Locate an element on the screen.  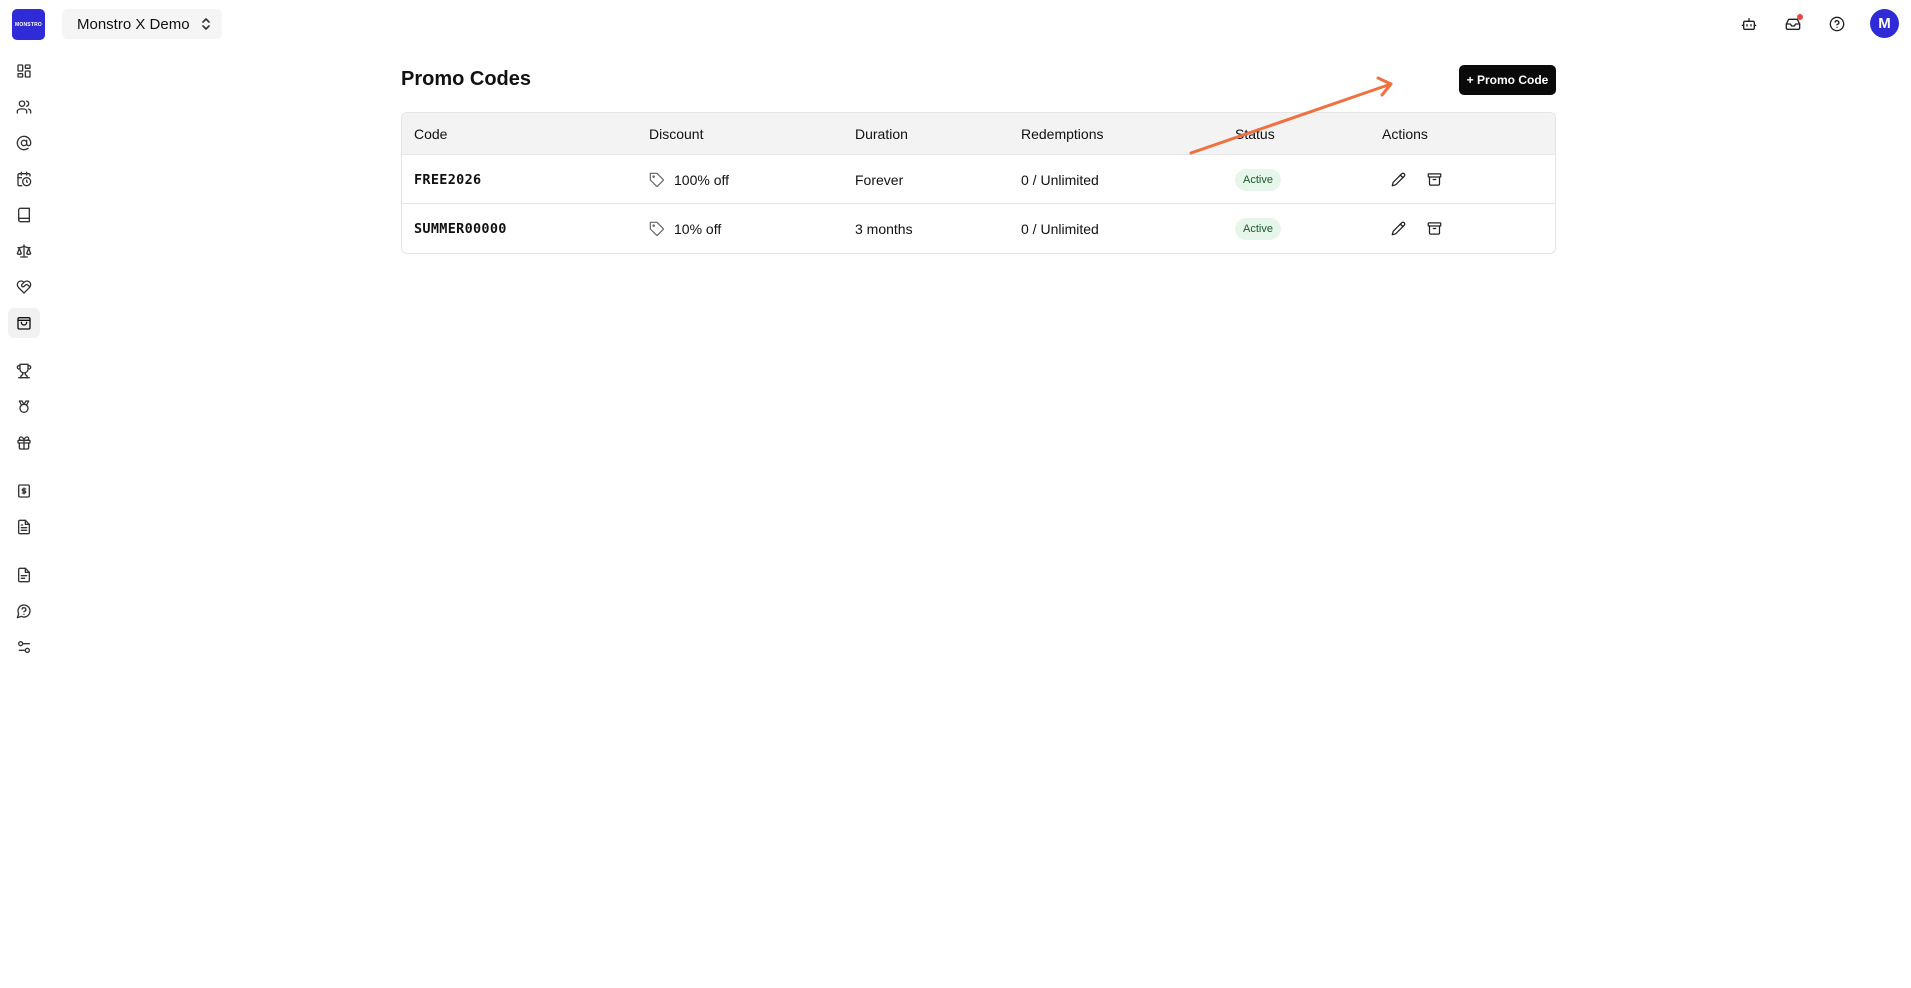
sidebar-item-legal is located at coordinates (24, 251).